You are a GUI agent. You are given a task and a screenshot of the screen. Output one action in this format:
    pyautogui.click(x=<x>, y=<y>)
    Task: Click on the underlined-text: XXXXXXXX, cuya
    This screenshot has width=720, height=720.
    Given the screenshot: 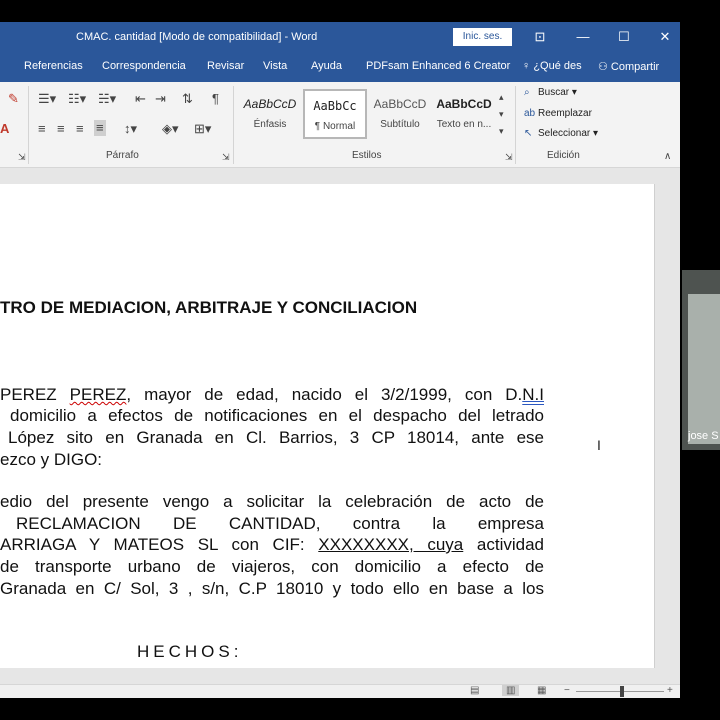 What is the action you would take?
    pyautogui.click(x=391, y=544)
    